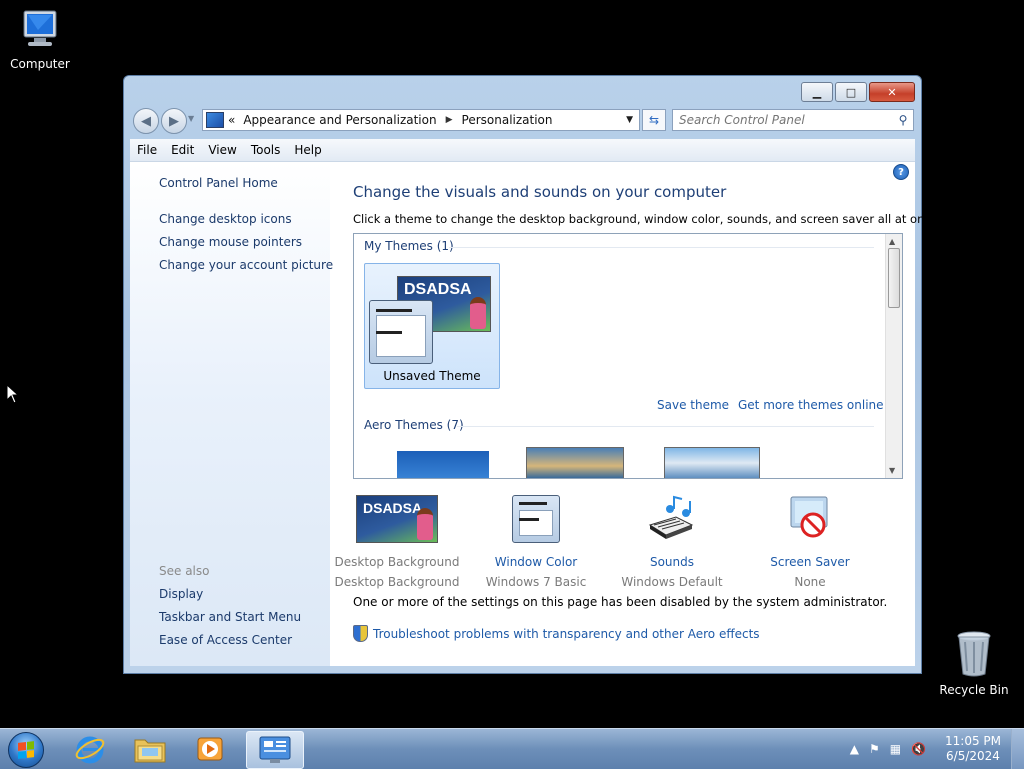 This screenshot has height=769, width=1024. What do you see at coordinates (230, 242) in the screenshot?
I see `change-mouse-pointers-link: Change mouse pointers` at bounding box center [230, 242].